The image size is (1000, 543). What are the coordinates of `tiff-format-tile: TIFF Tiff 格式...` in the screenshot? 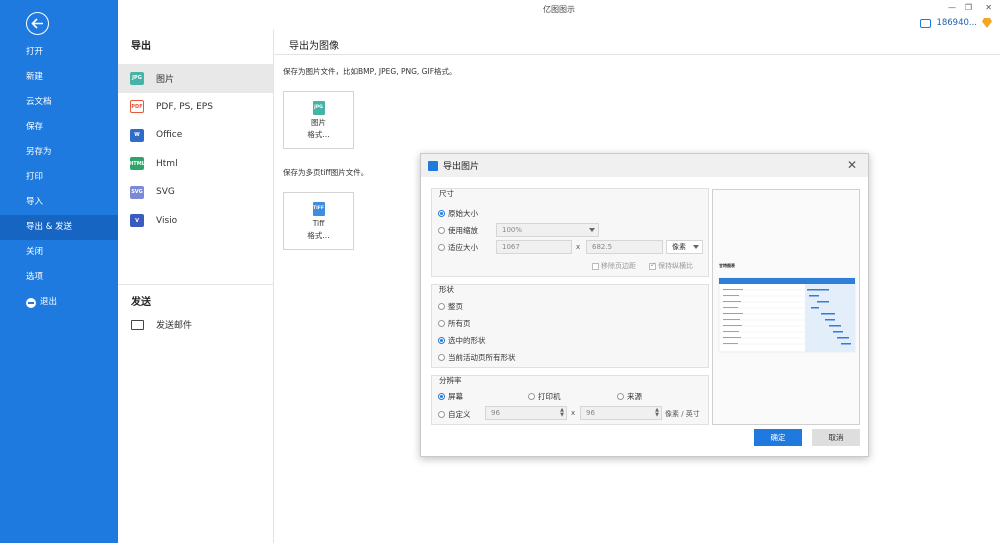 It's located at (318, 221).